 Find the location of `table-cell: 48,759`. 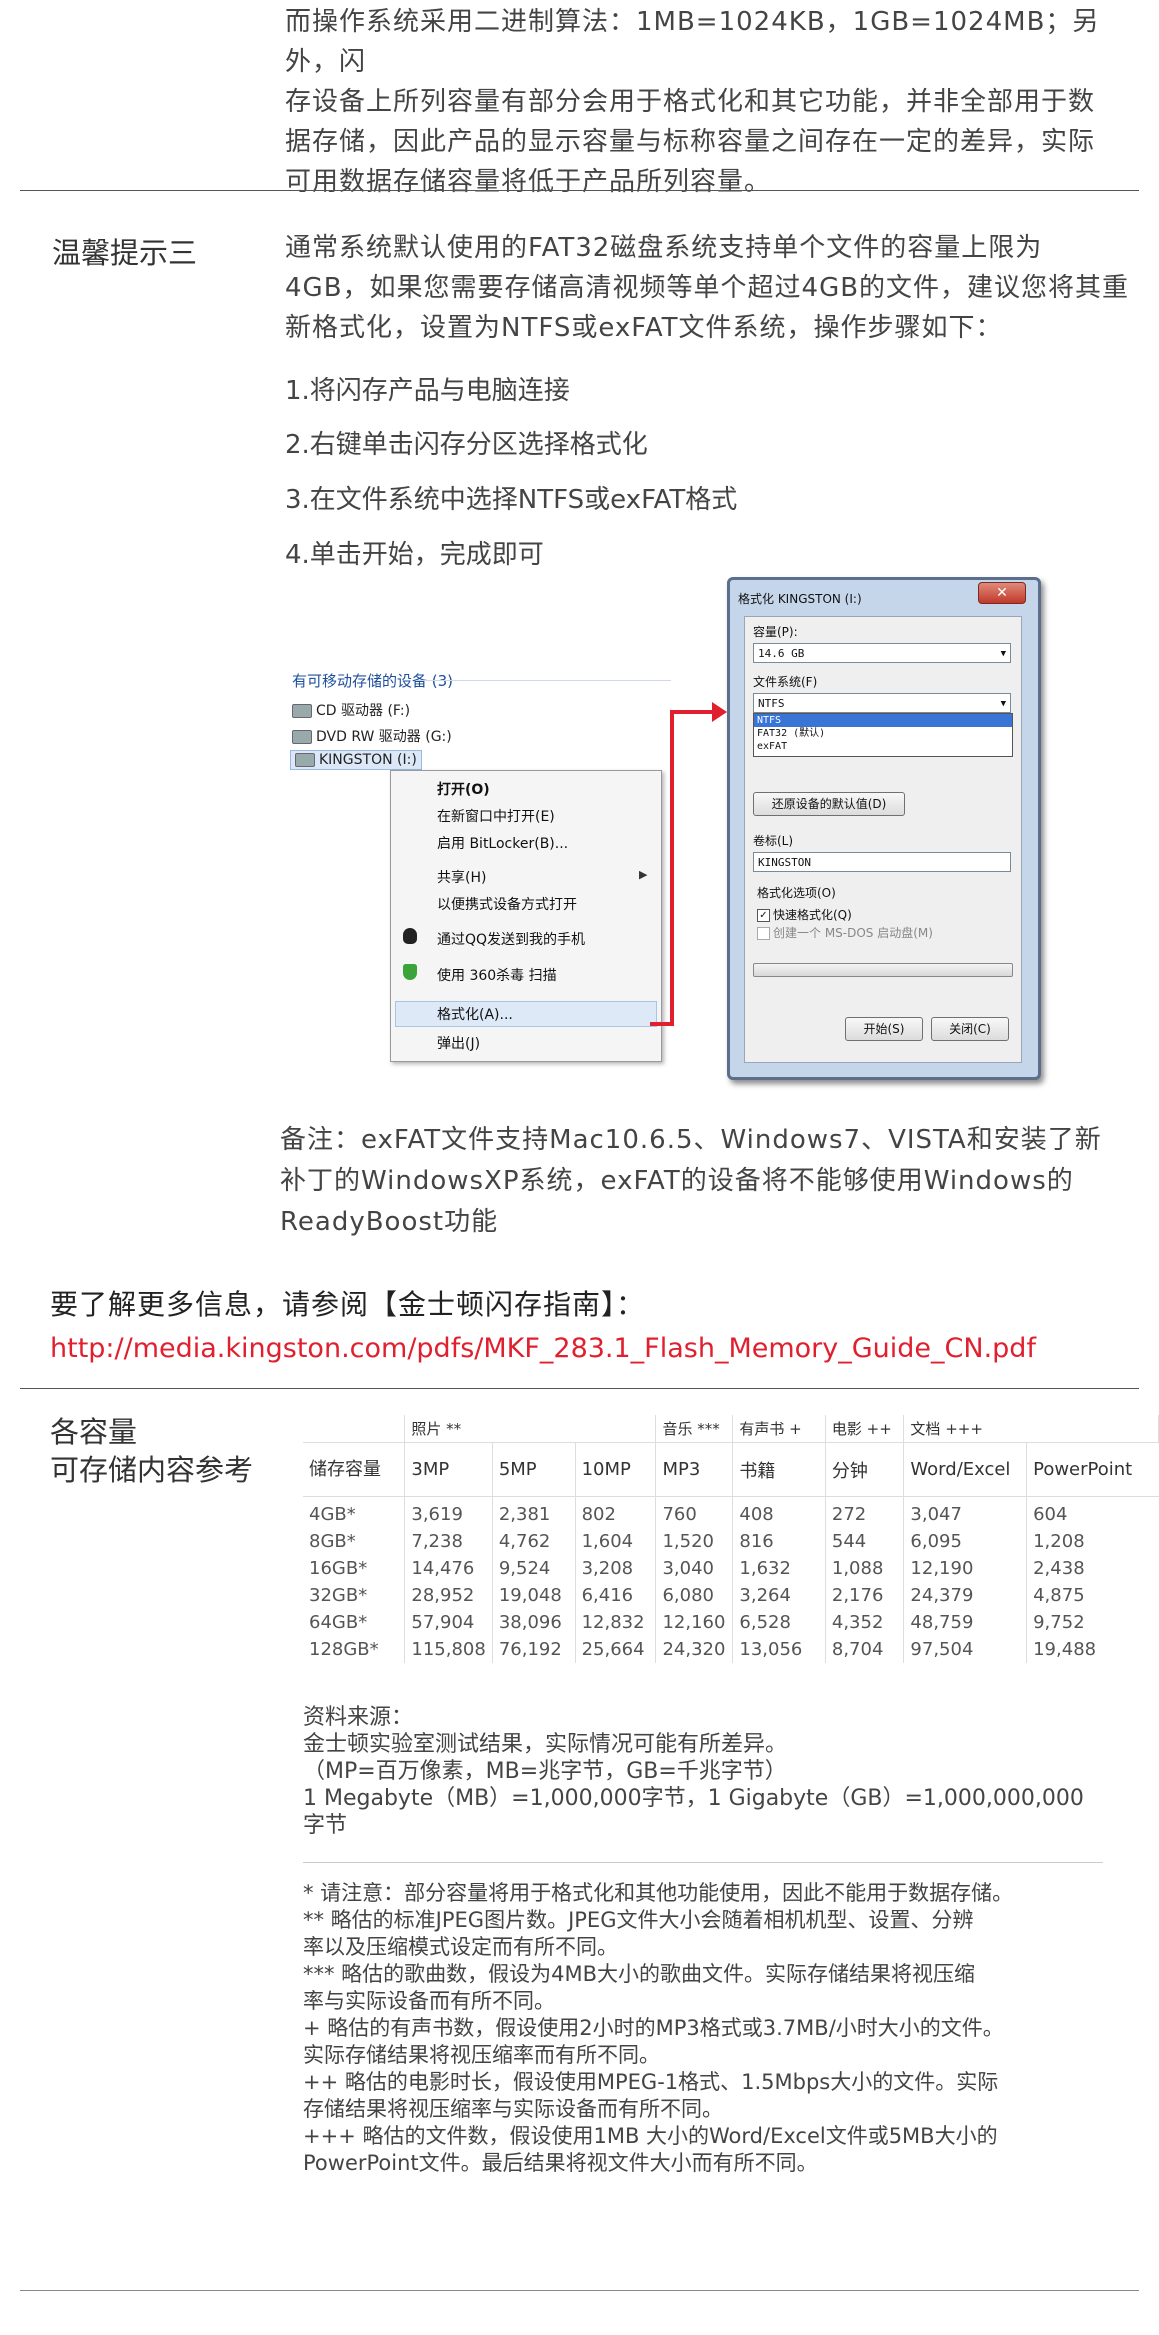

table-cell: 48,759 is located at coordinates (965, 1622).